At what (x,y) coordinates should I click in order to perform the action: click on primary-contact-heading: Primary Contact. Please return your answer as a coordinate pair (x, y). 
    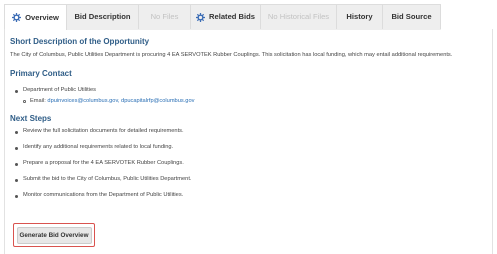
    Looking at the image, I should click on (41, 73).